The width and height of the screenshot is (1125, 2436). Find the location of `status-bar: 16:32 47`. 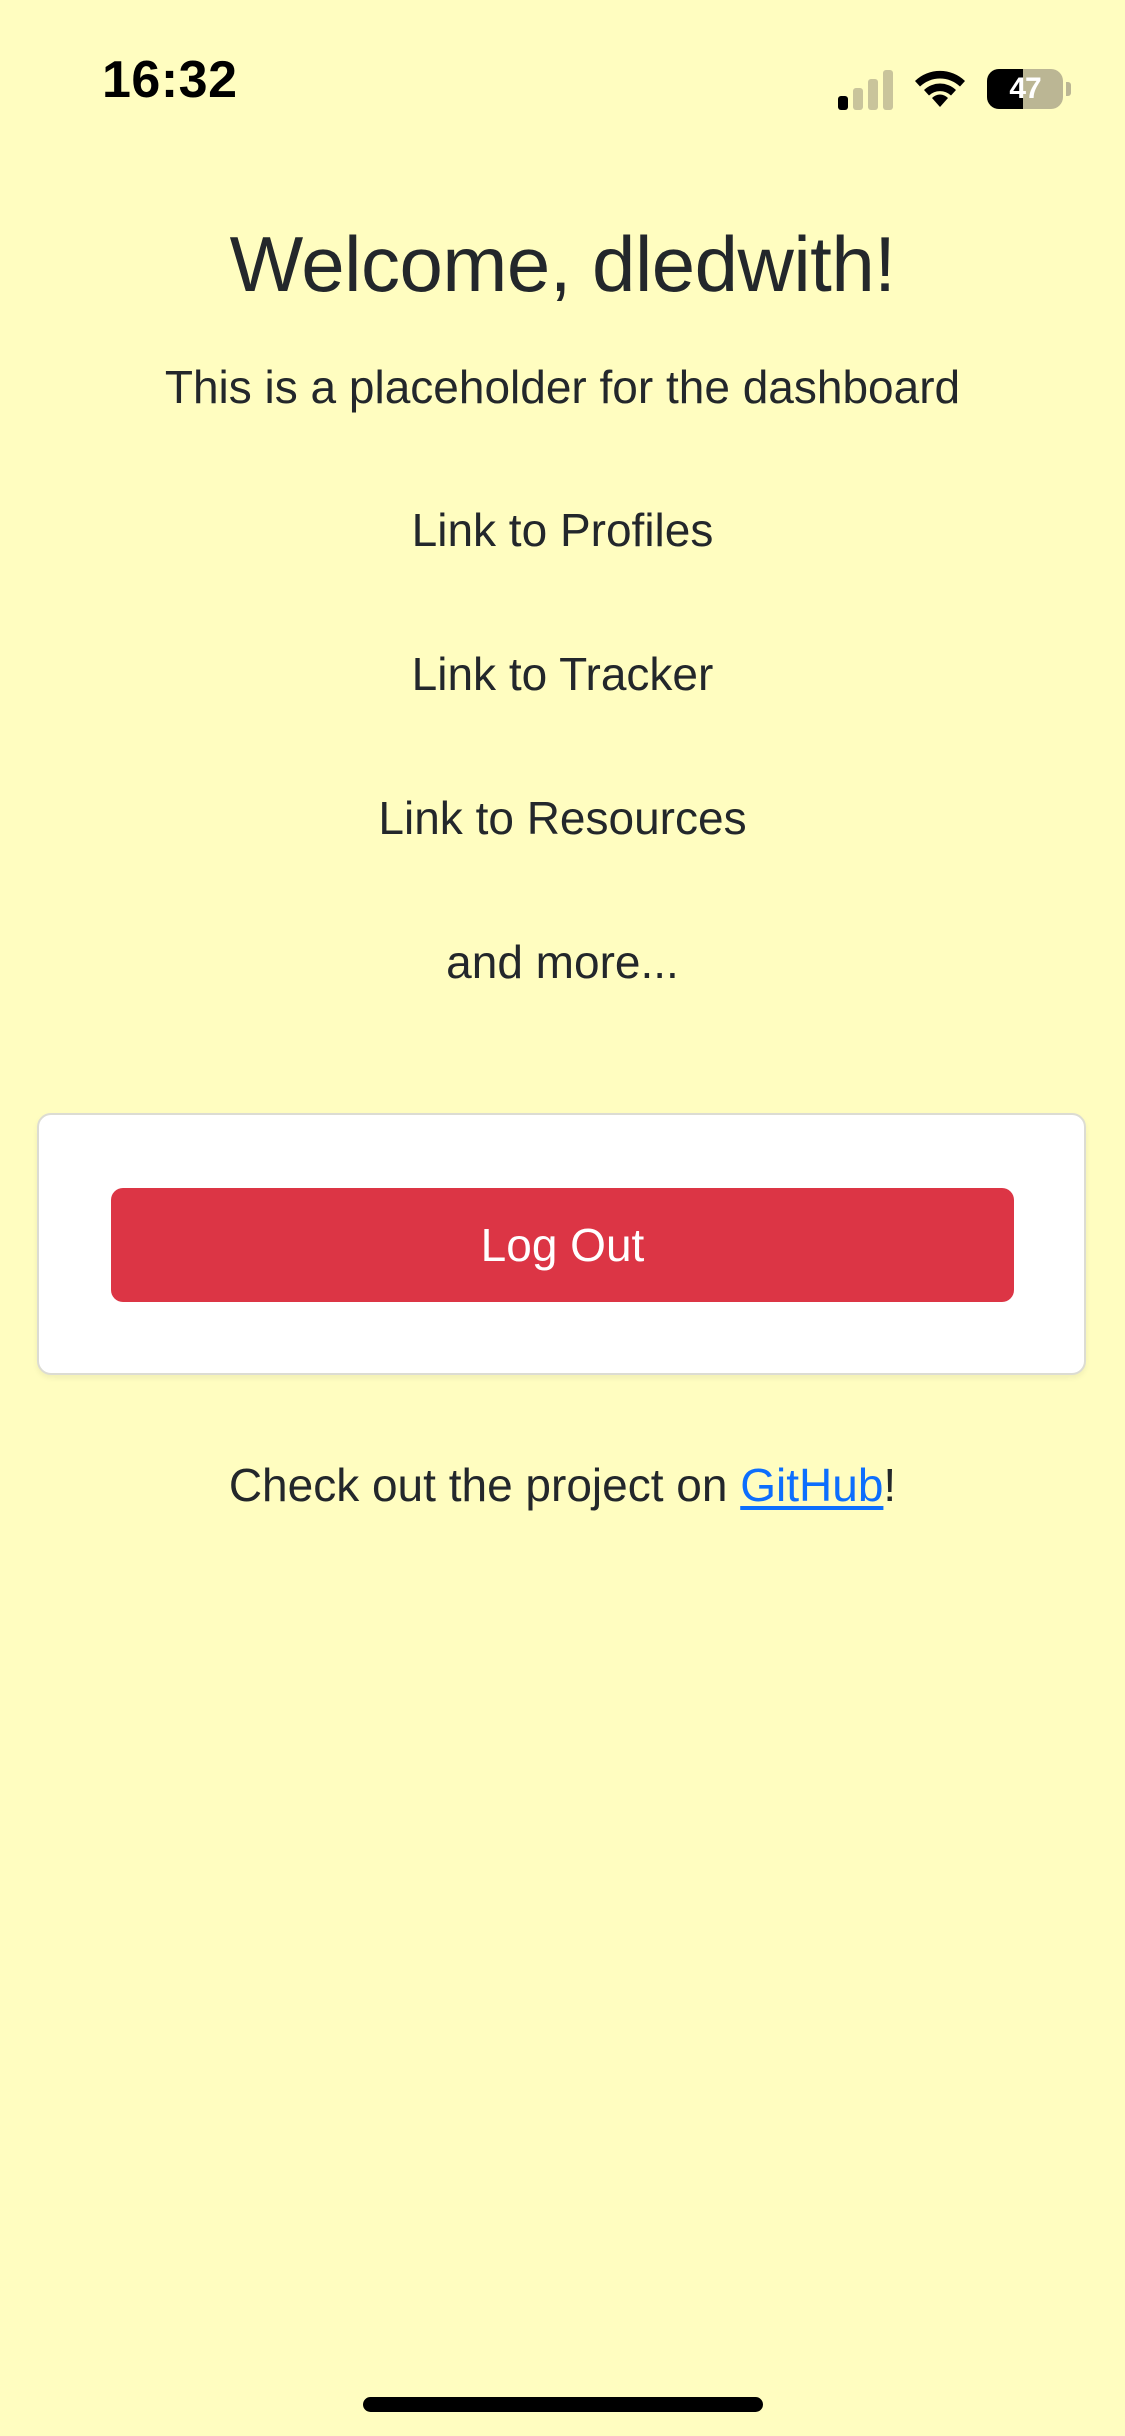

status-bar: 16:32 47 is located at coordinates (562, 75).